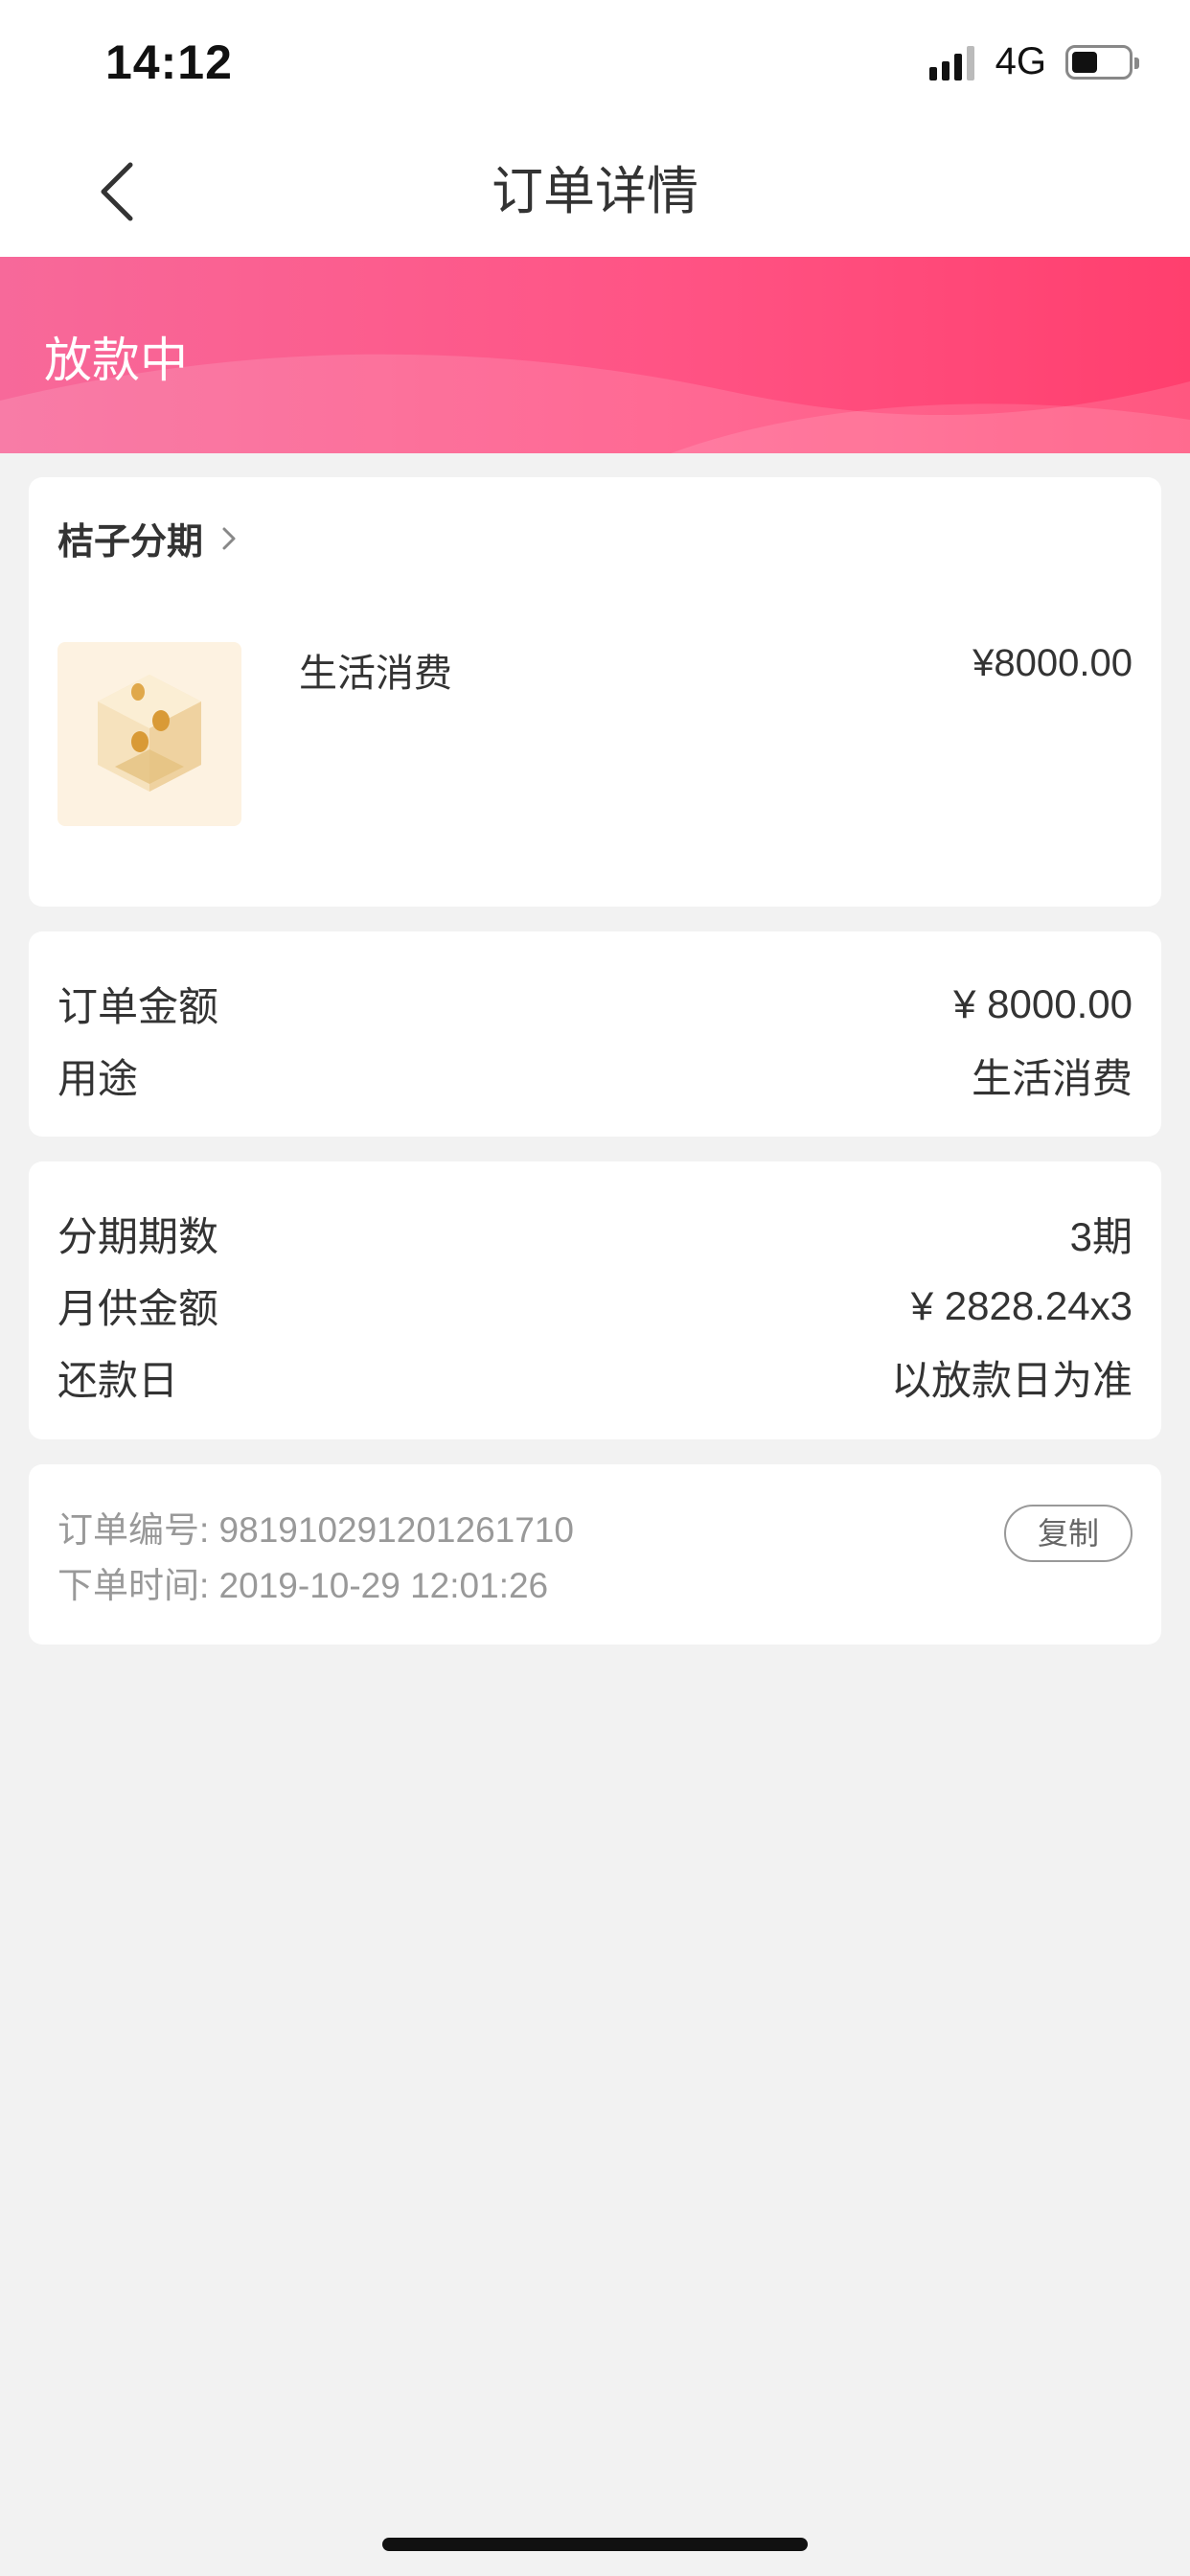 Image resolution: width=1190 pixels, height=2576 pixels. I want to click on battery-icon, so click(1102, 62).